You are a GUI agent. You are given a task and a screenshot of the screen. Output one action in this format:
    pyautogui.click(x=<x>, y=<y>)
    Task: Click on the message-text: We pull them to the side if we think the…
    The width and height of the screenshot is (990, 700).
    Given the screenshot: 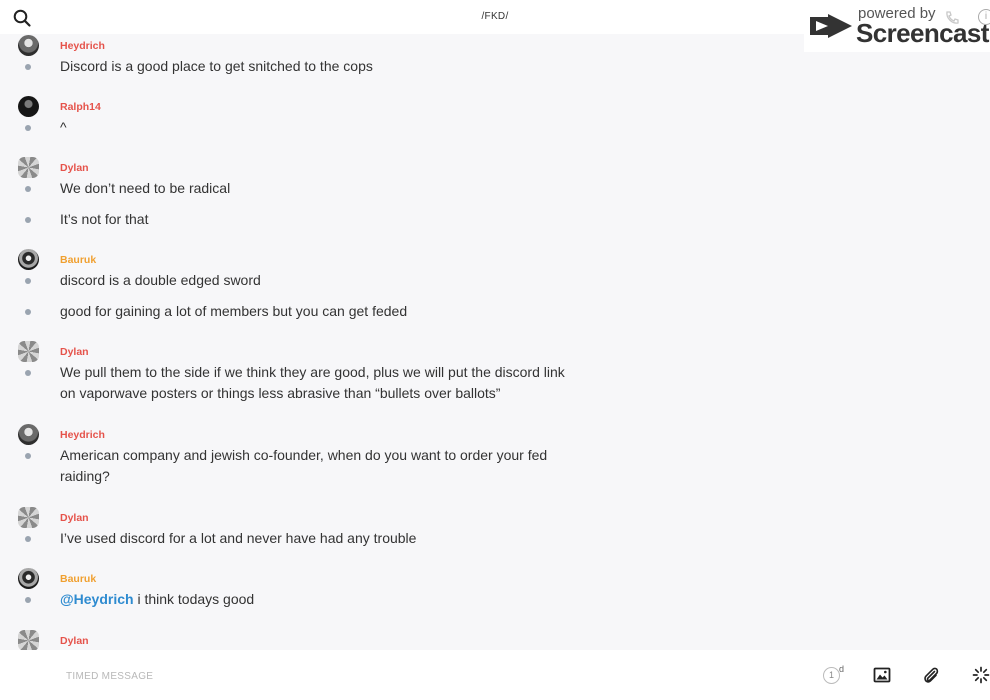 What is the action you would take?
    pyautogui.click(x=312, y=382)
    